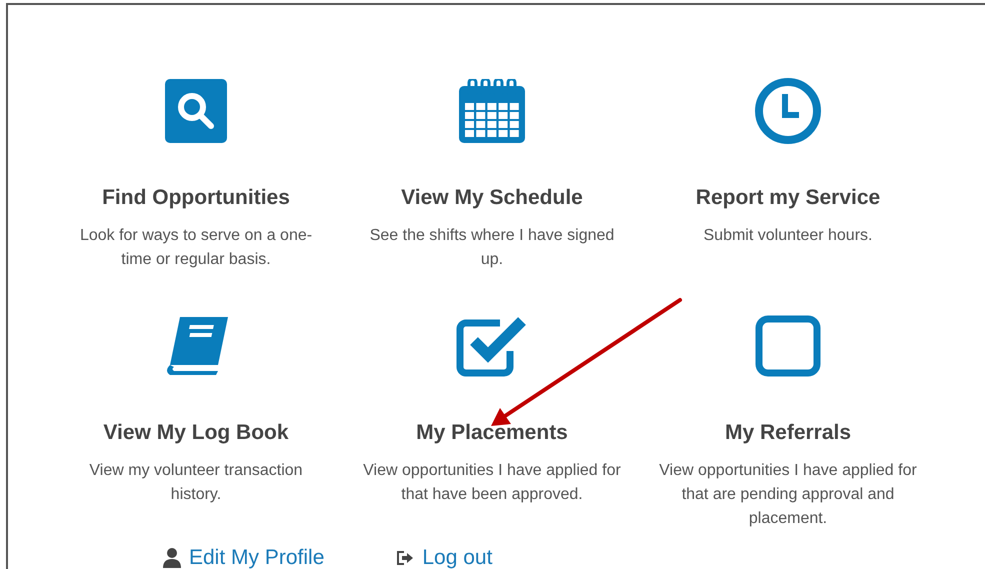 The height and width of the screenshot is (569, 985). I want to click on card-title: My Referrals, so click(788, 433).